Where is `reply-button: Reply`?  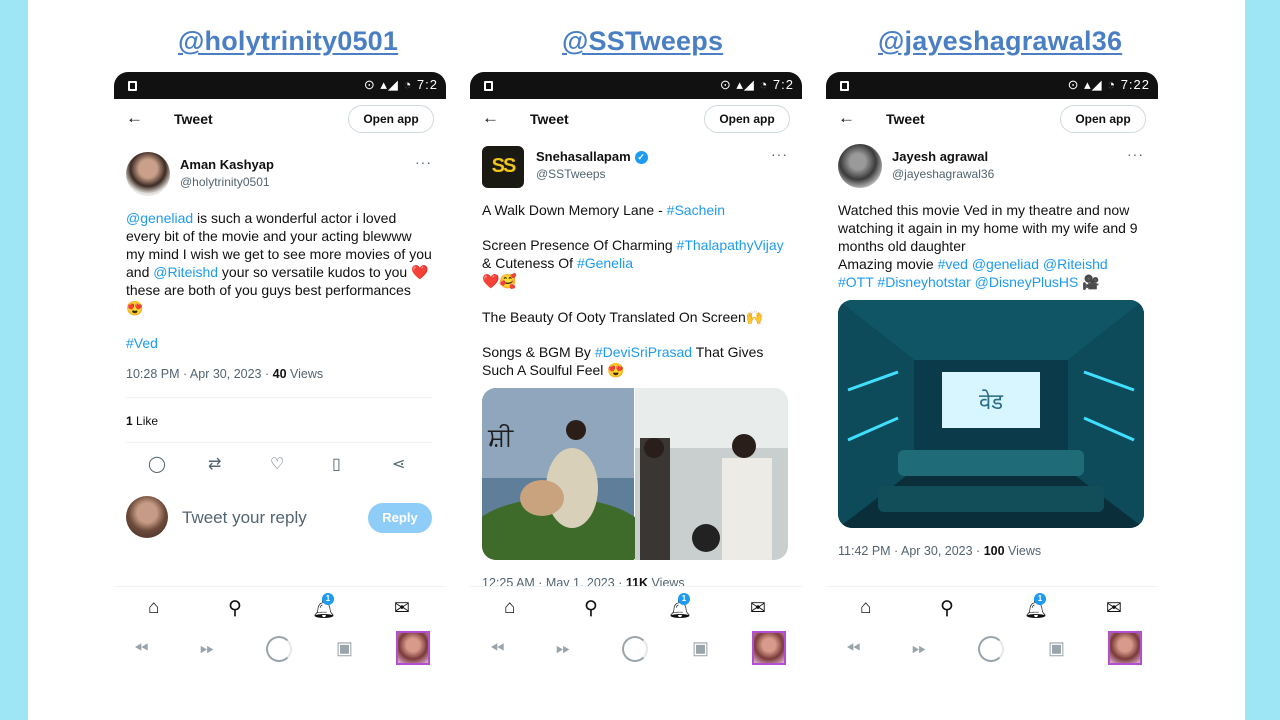
reply-button: Reply is located at coordinates (400, 518).